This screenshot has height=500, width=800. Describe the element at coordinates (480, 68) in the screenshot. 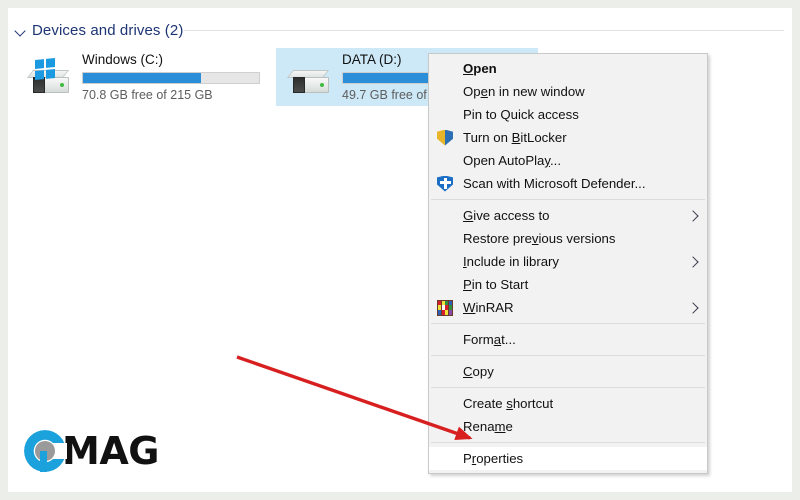

I see `menu-item-label: Open` at that location.